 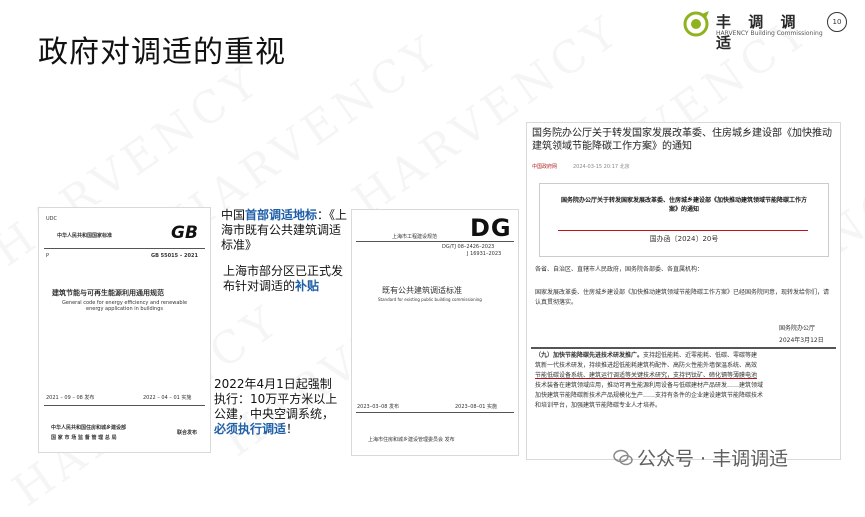 I want to click on effective-date: 2023–08–01 实施, so click(x=476, y=407).